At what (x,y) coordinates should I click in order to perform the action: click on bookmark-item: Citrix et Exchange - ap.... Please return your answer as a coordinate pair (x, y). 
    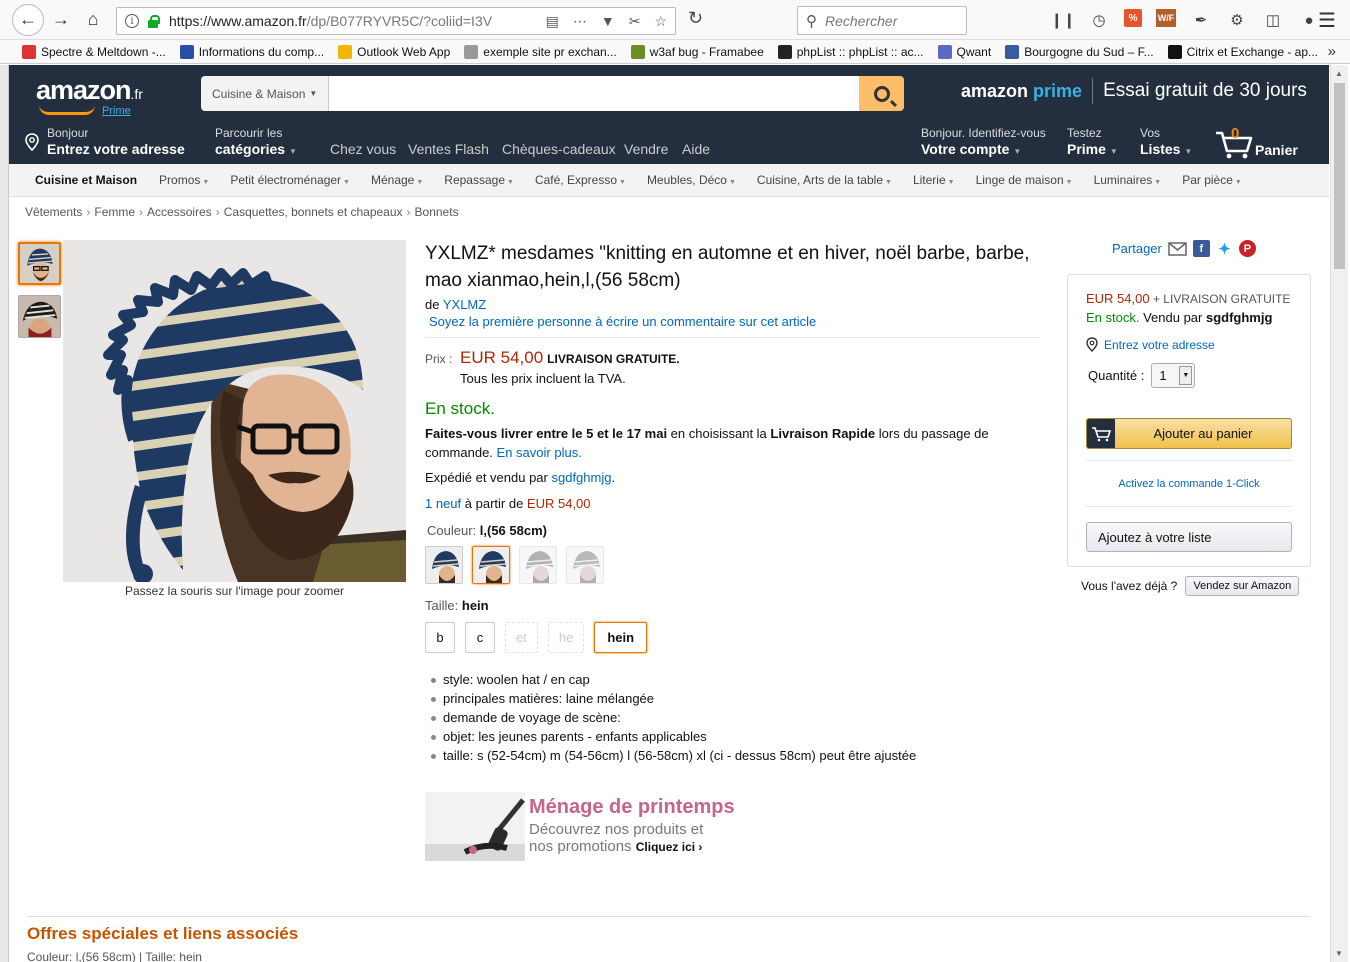
    Looking at the image, I should click on (1242, 51).